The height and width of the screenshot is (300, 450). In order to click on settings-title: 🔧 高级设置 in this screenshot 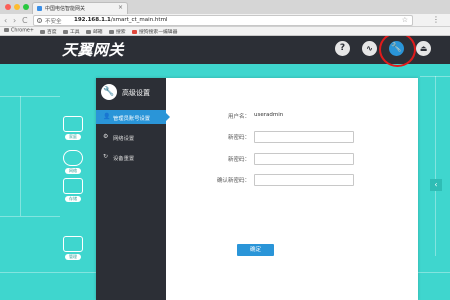, I will do `click(131, 93)`.